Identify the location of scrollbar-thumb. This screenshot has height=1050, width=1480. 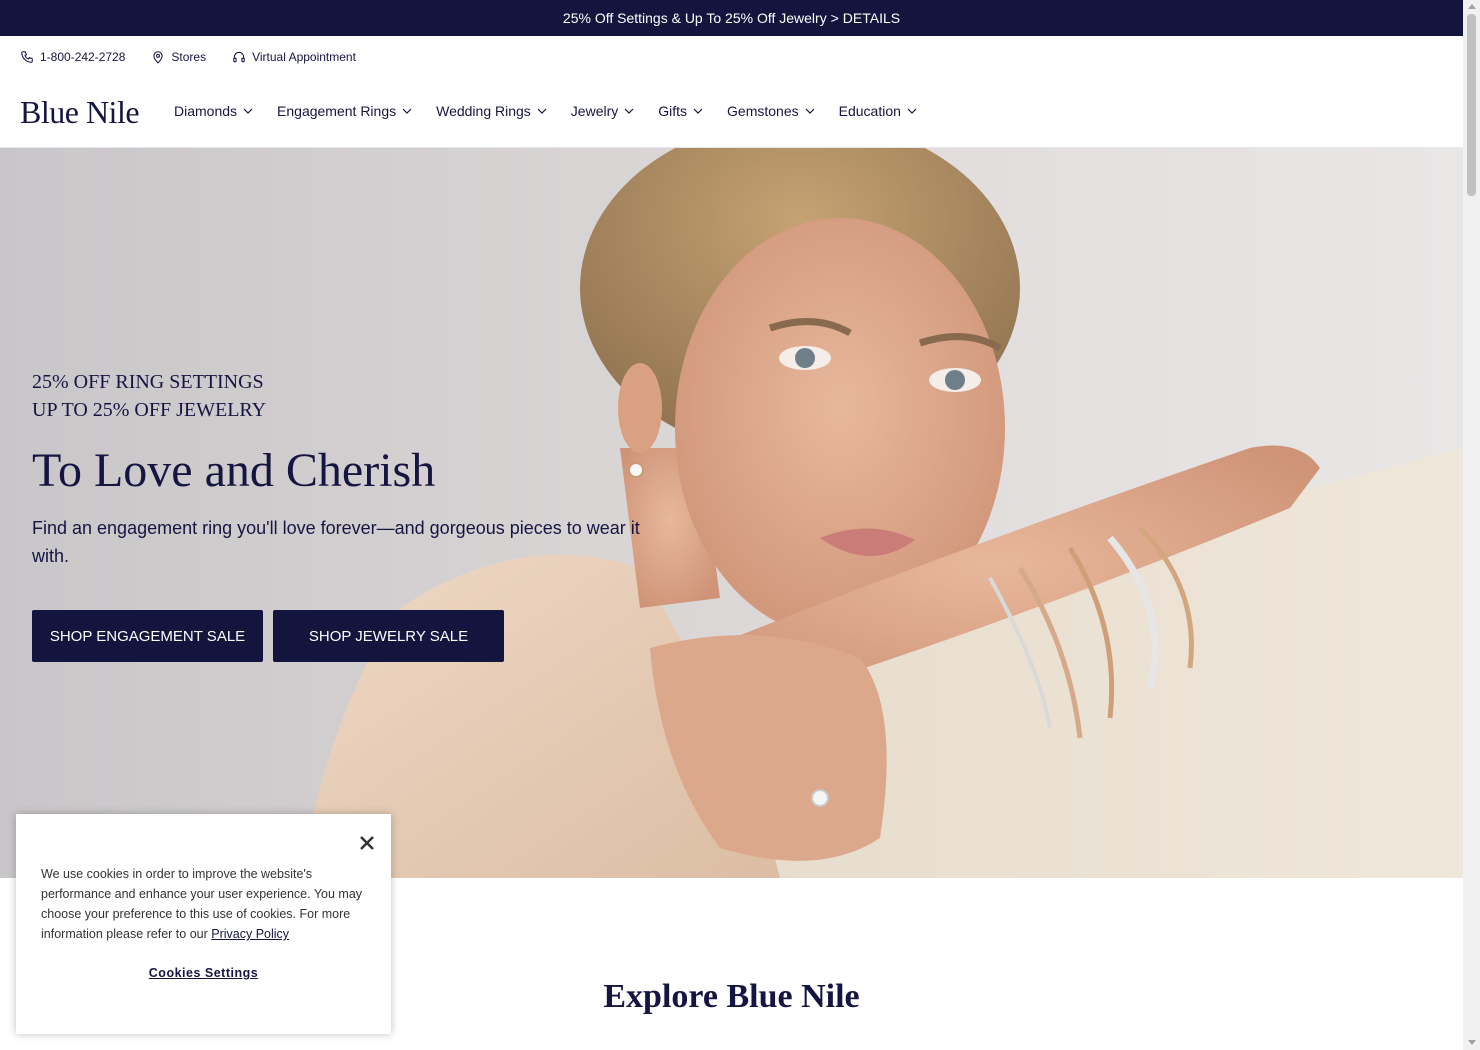
(1471, 105).